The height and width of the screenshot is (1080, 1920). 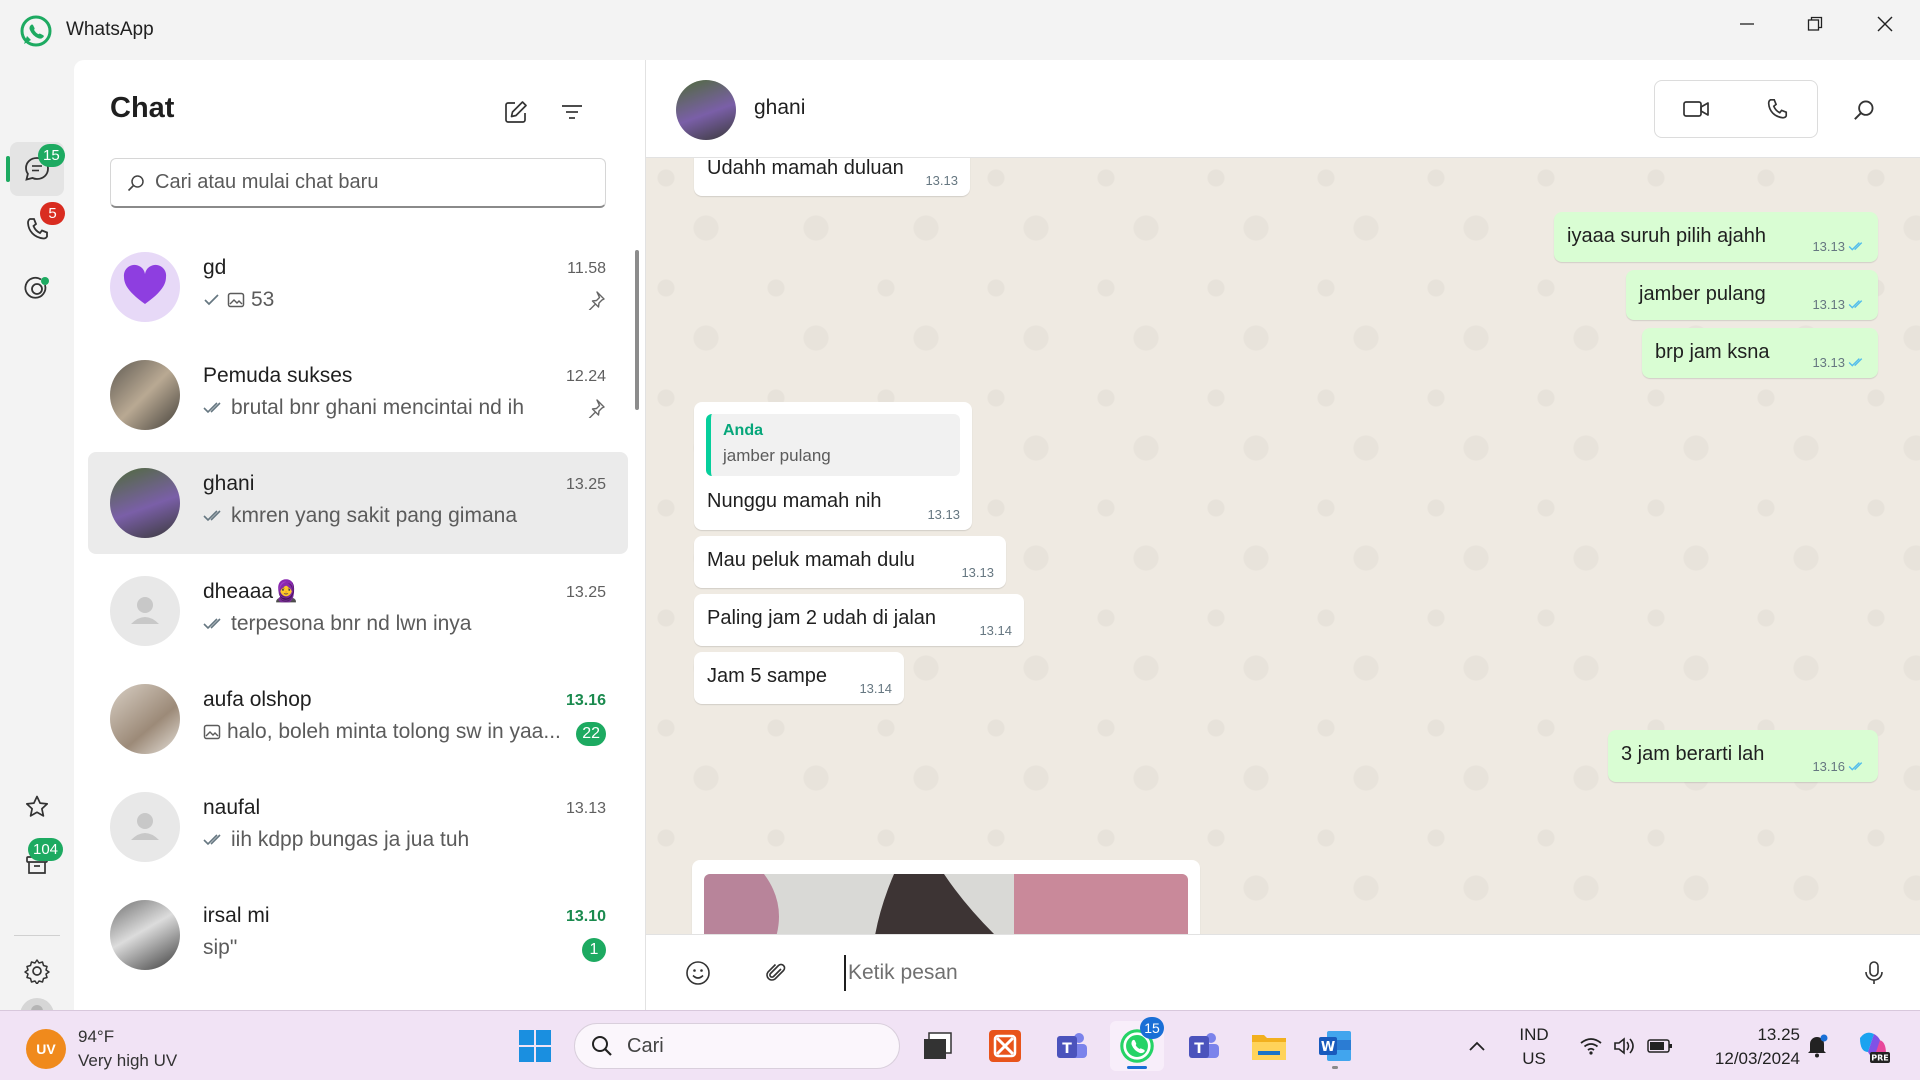 I want to click on unread-badge: 22, so click(x=591, y=734).